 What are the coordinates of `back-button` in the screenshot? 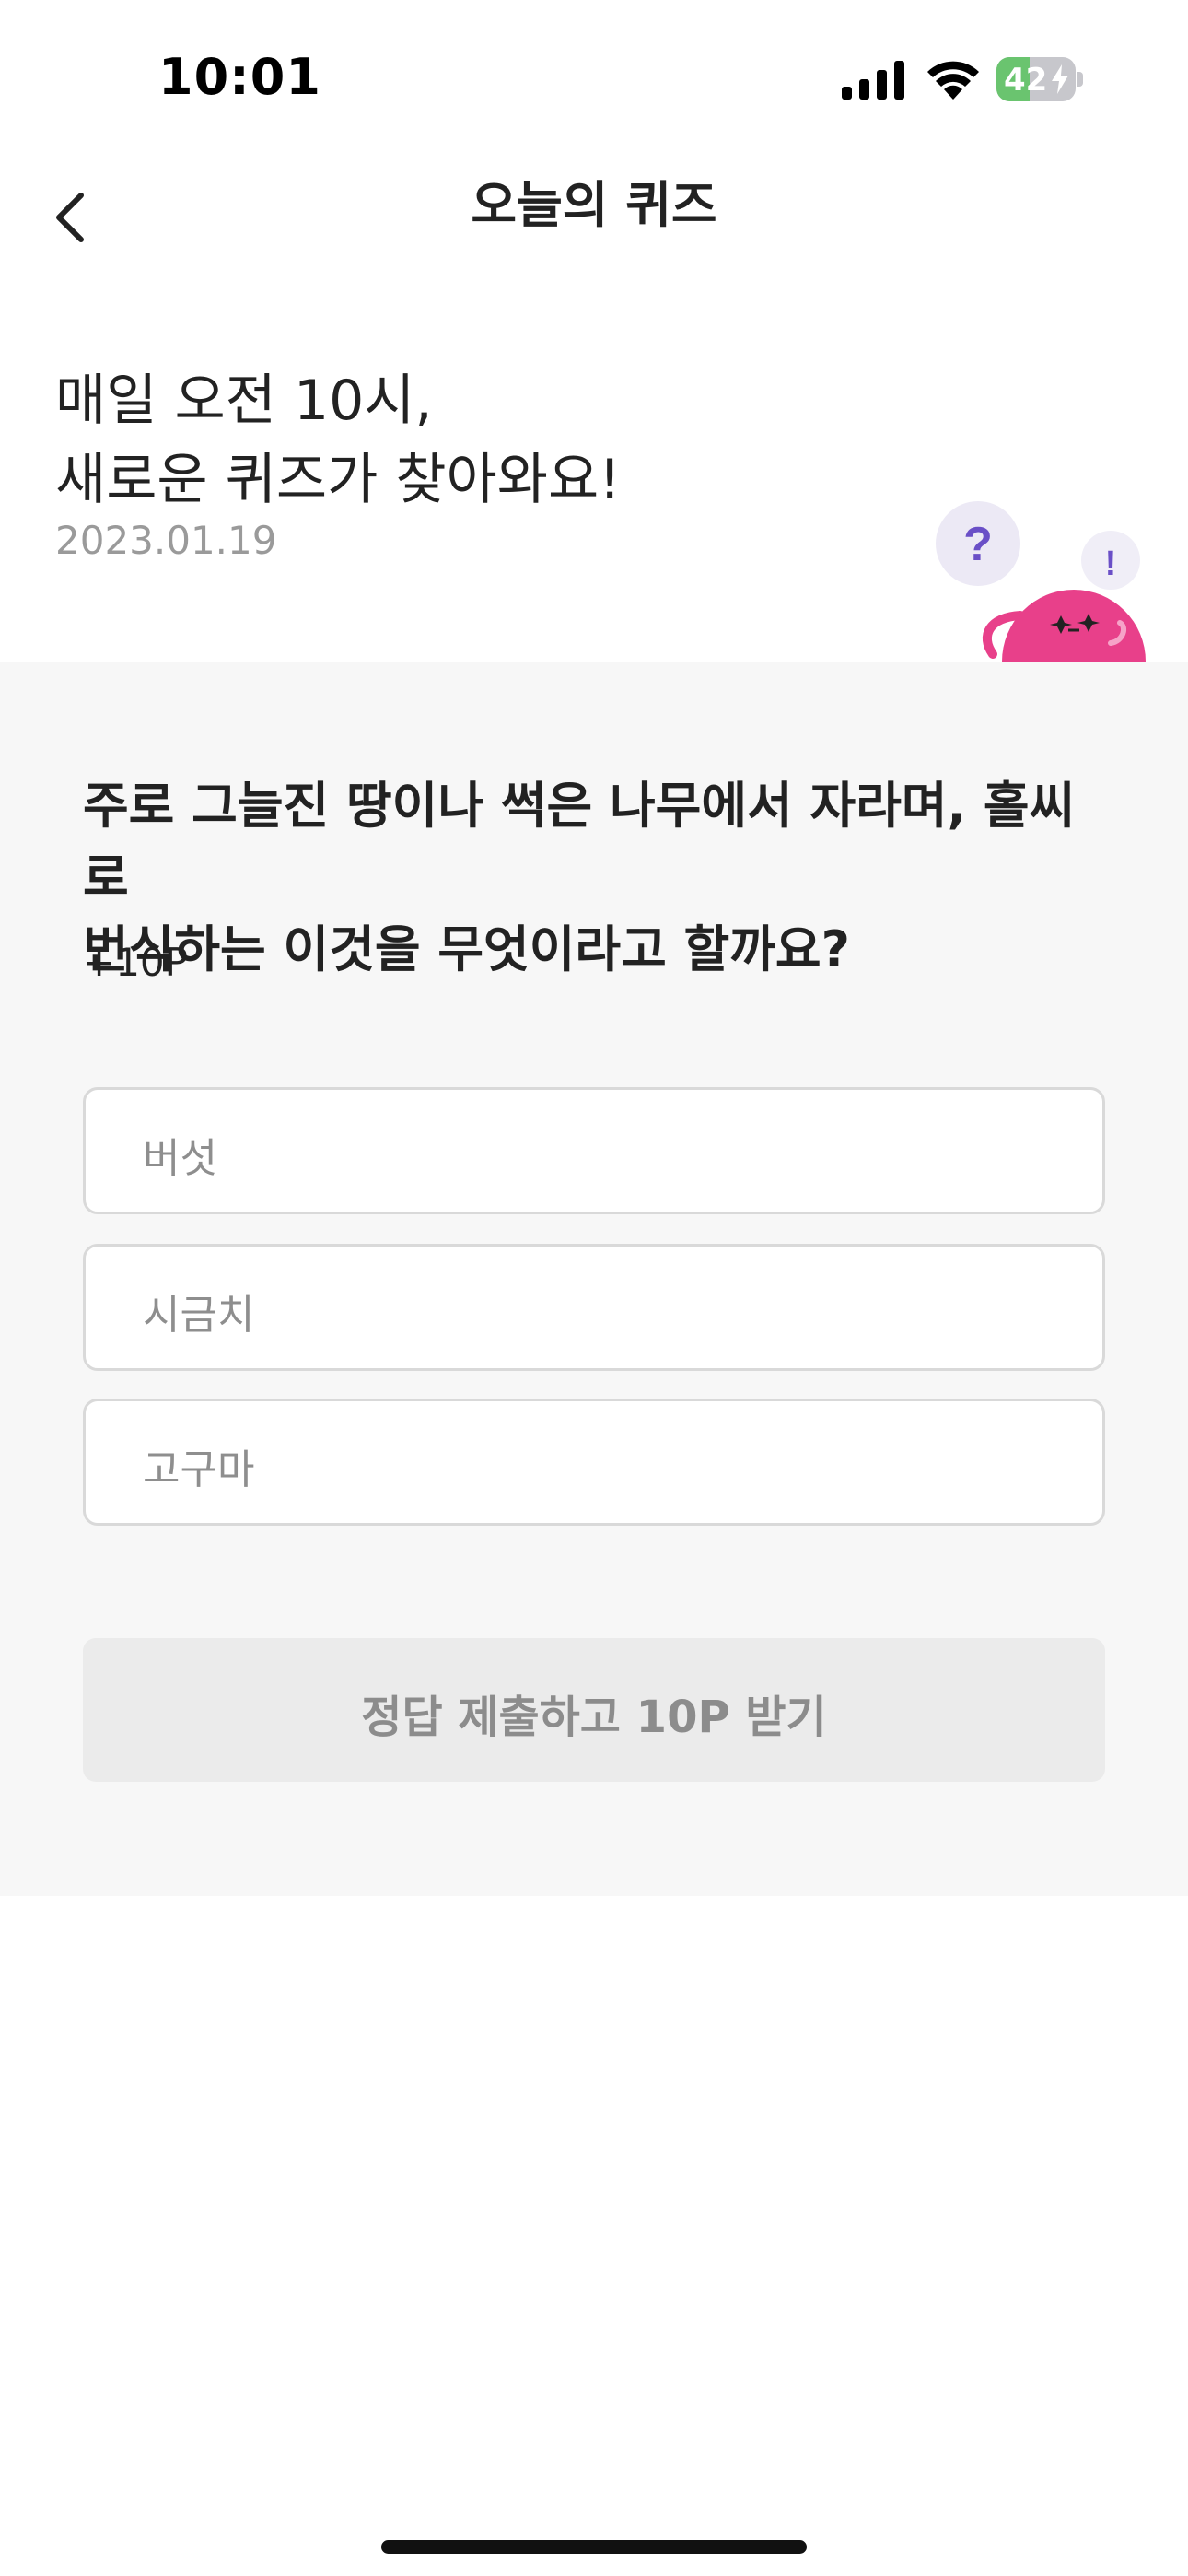 It's located at (74, 214).